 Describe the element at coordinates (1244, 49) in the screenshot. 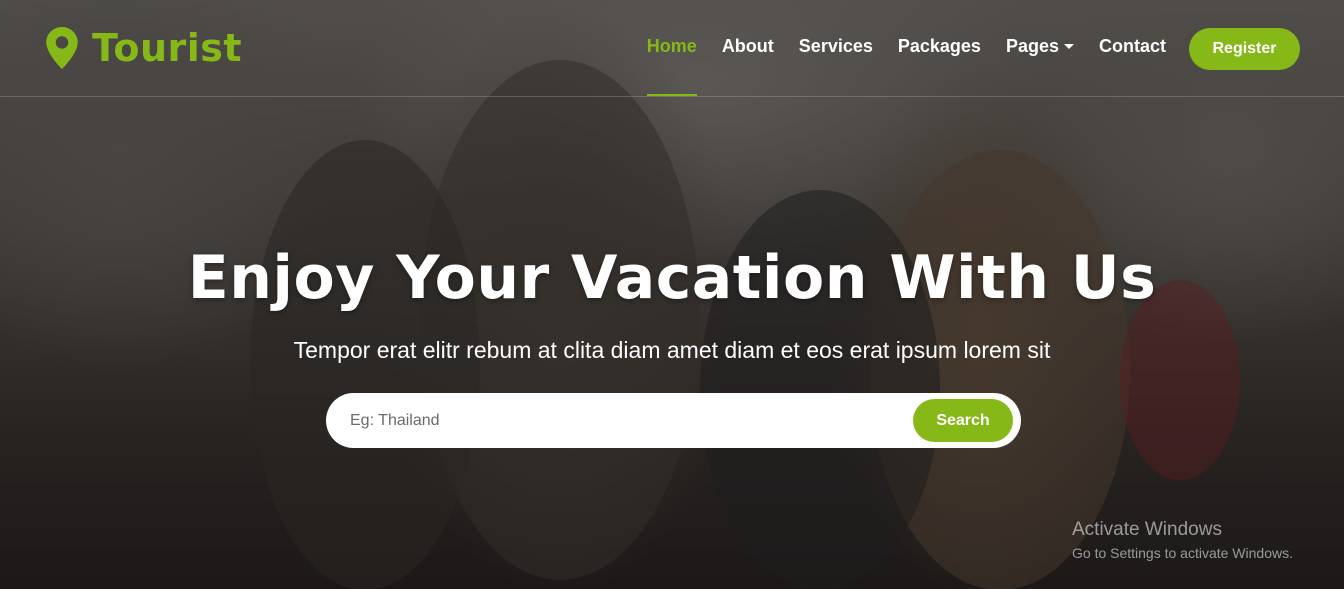

I see `register-button: Register` at that location.